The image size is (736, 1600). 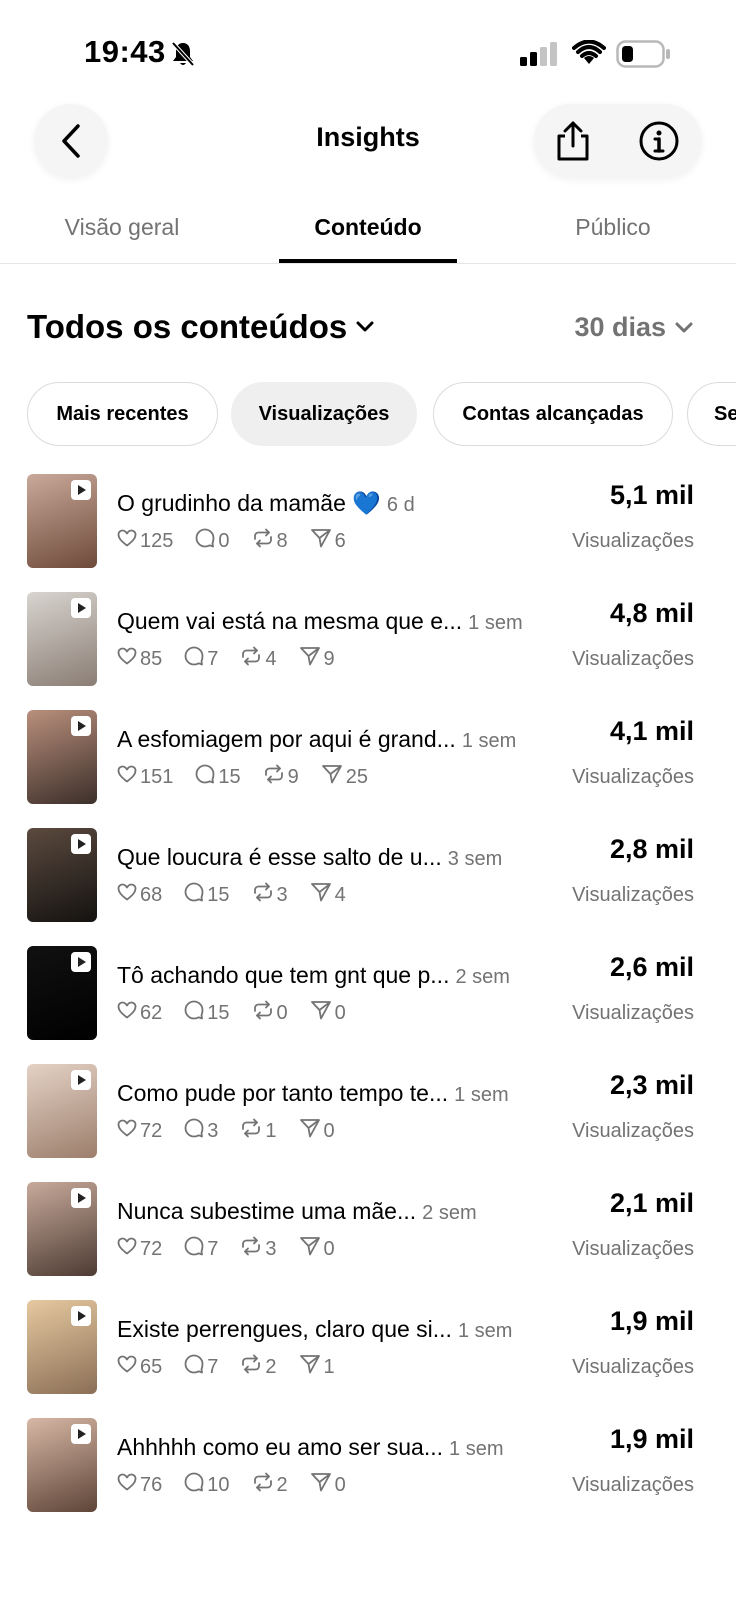 What do you see at coordinates (327, 503) in the screenshot?
I see `caption-line: O grudinho da mamãe 💙 6 d` at bounding box center [327, 503].